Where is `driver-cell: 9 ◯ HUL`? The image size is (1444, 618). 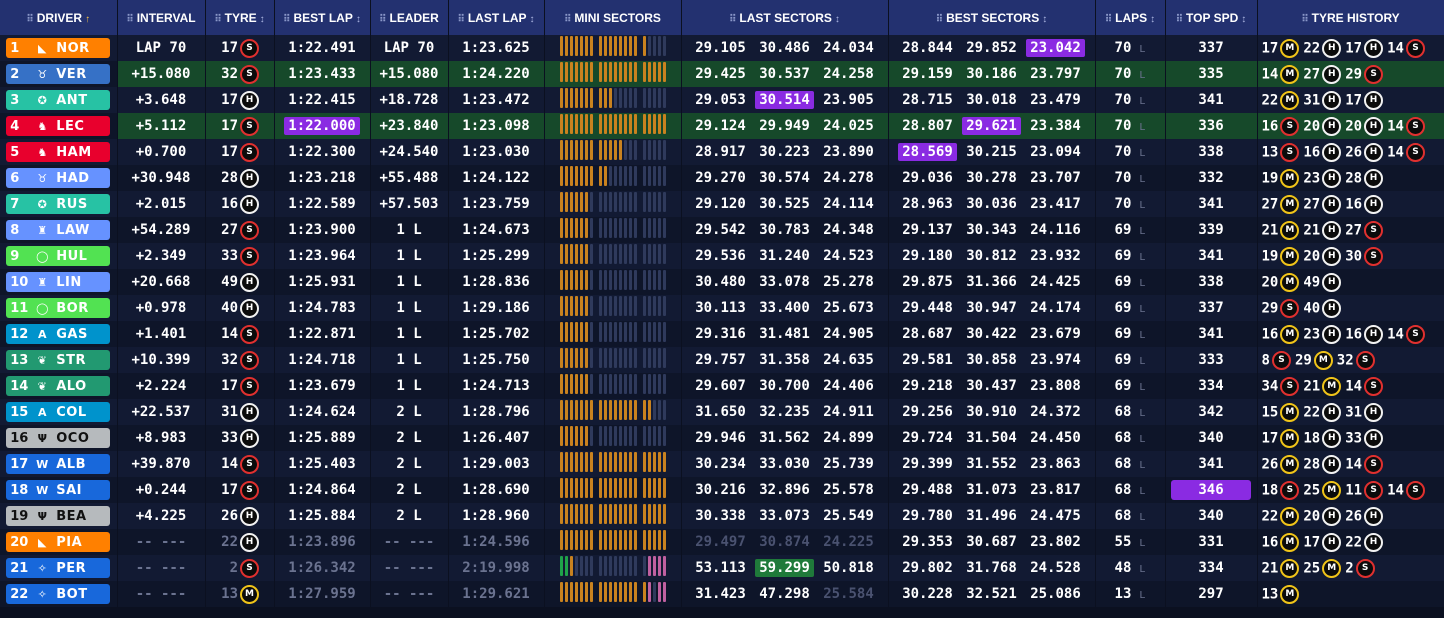
driver-cell: 9 ◯ HUL is located at coordinates (59, 256).